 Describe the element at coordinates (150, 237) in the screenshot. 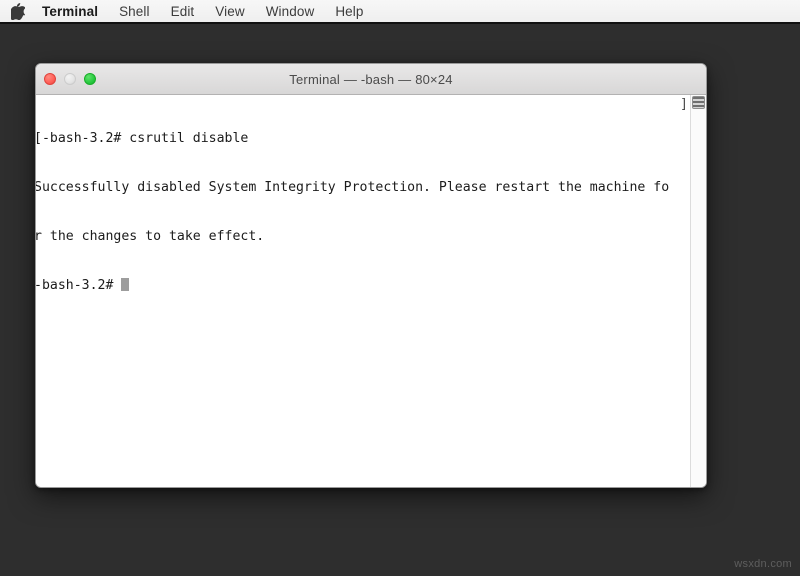

I see `terminal-line: r the changes to take effect.` at that location.